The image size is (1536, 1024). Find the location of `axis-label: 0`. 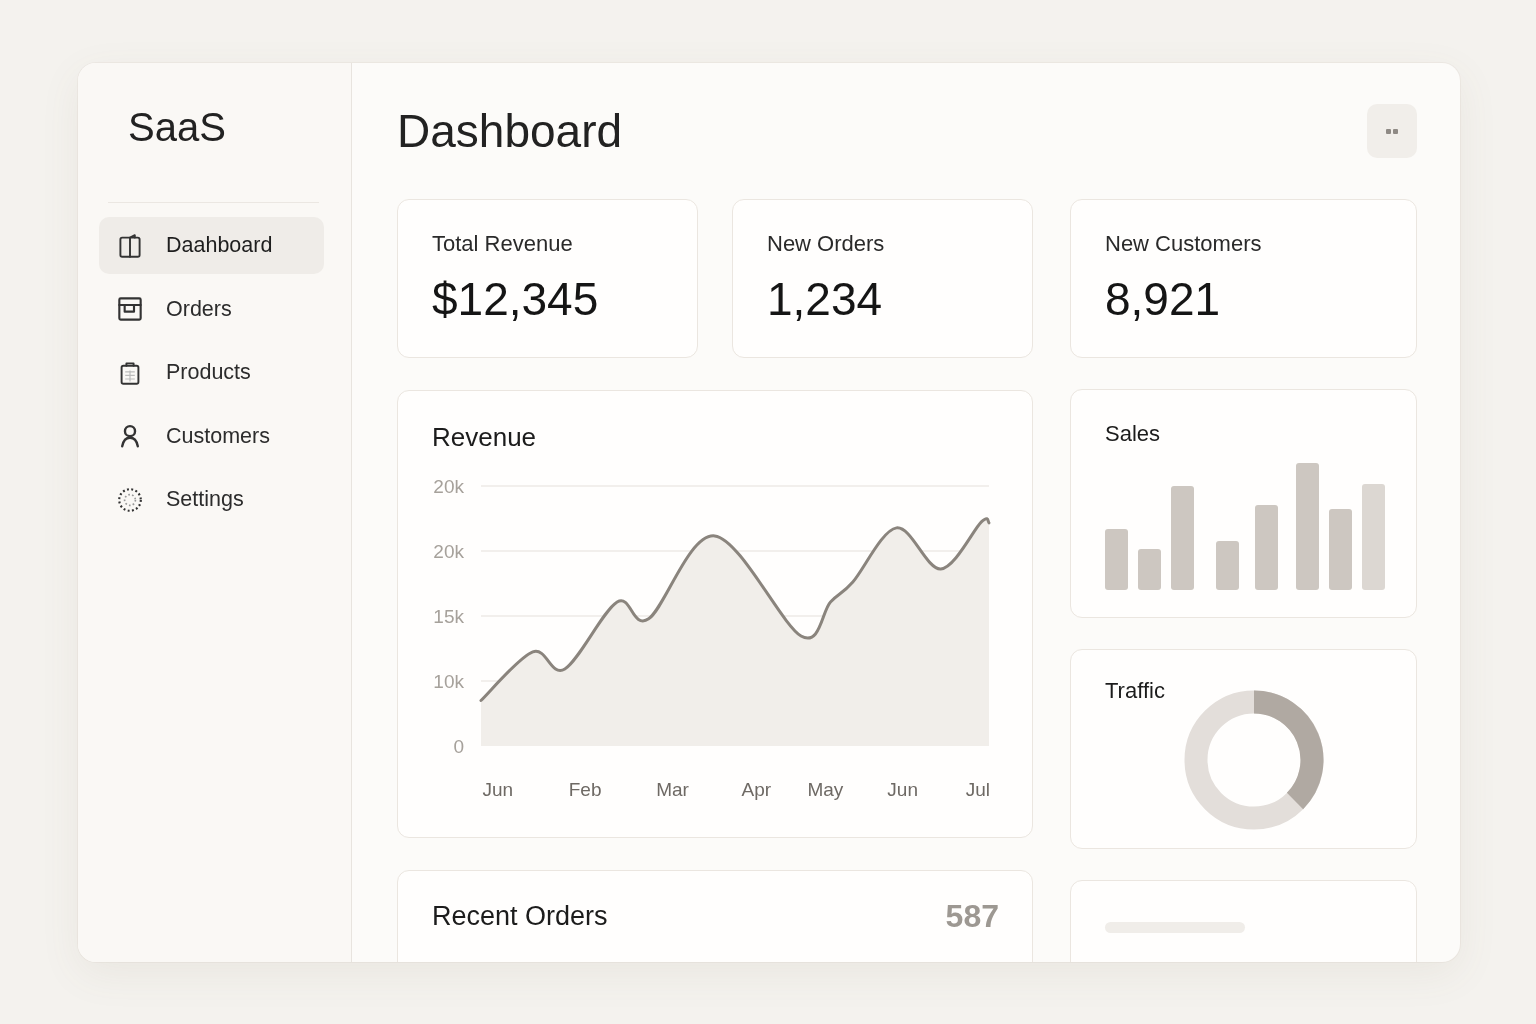

axis-label: 0 is located at coordinates (458, 746).